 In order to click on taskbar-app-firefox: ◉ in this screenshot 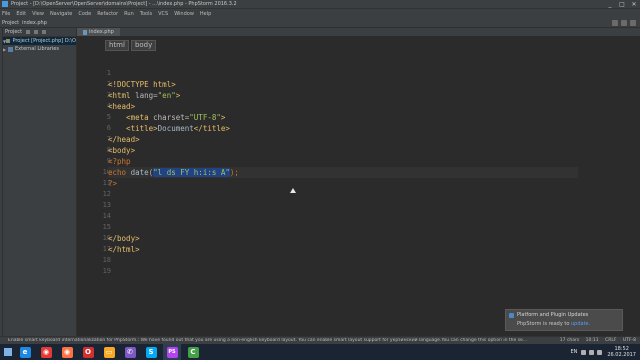, I will do `click(67, 352)`.